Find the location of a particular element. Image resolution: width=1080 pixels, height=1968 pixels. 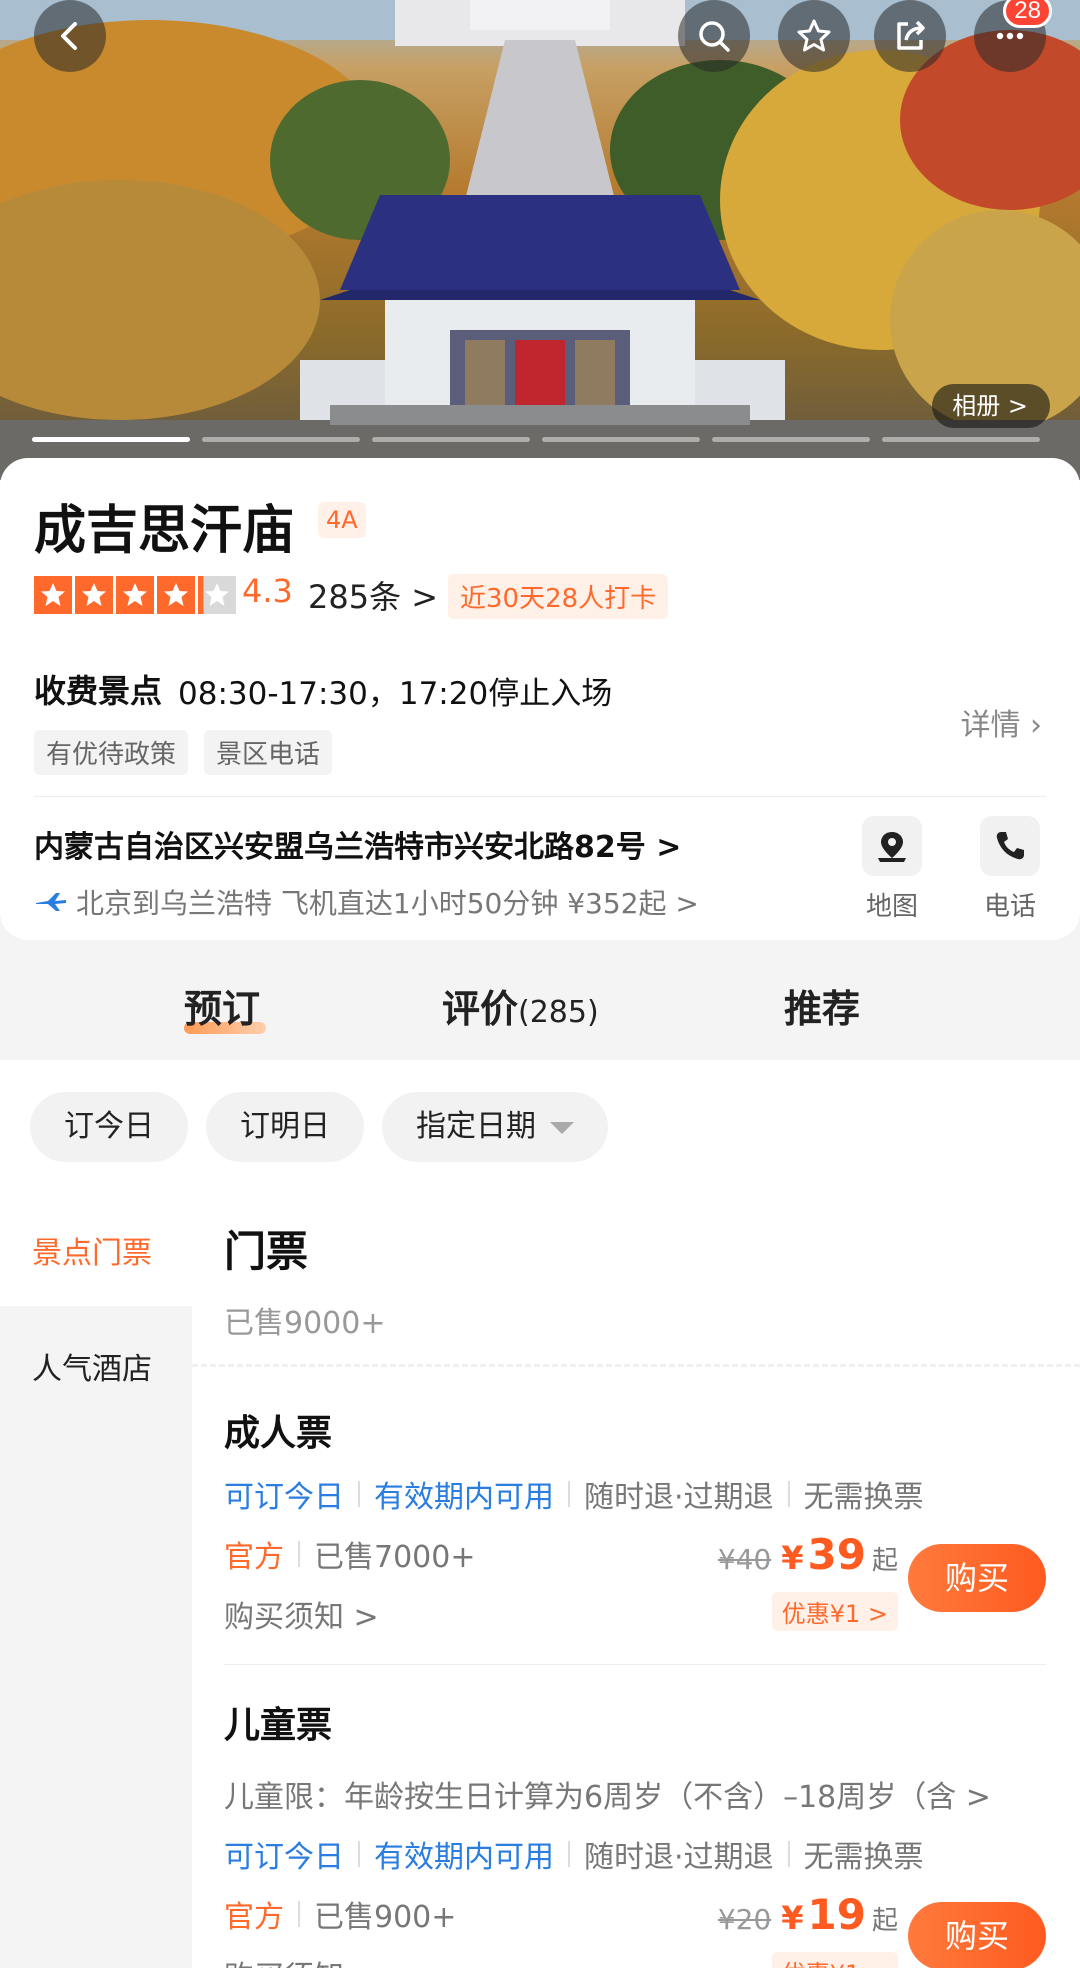

address-link: 内蒙古自治区兴安盟乌兰浩特市兴安北路82号 > is located at coordinates (357, 844).